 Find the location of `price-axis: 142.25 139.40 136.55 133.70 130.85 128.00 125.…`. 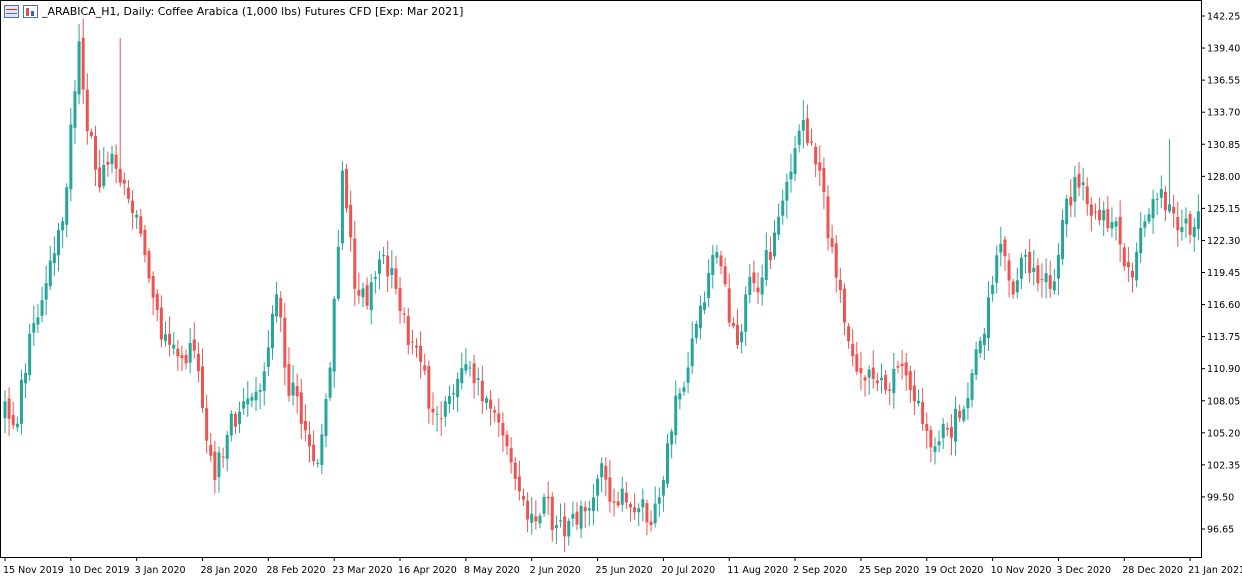

price-axis: 142.25 139.40 136.55 133.70 130.85 128.00 125.… is located at coordinates (1220, 274).